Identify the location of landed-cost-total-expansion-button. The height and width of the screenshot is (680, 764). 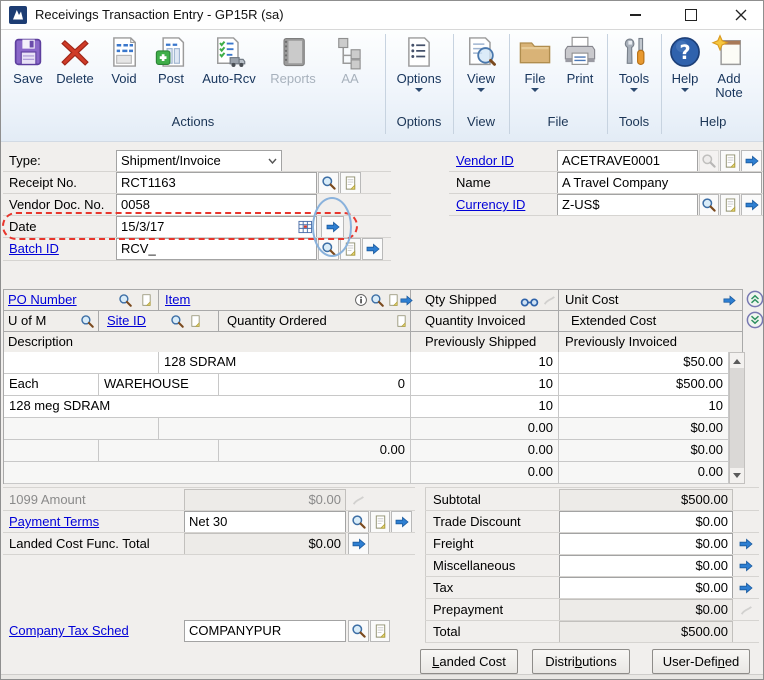
(358, 544).